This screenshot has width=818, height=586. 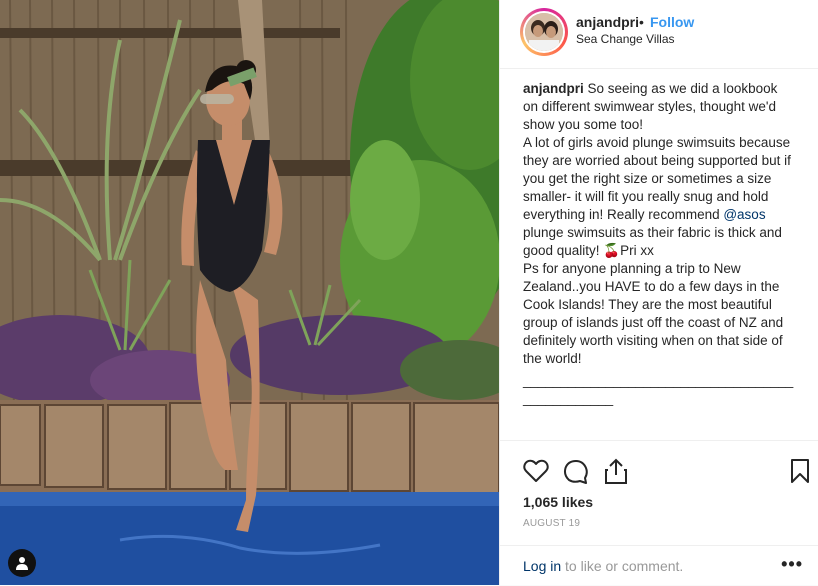 I want to click on follow-button: Follow, so click(x=672, y=22).